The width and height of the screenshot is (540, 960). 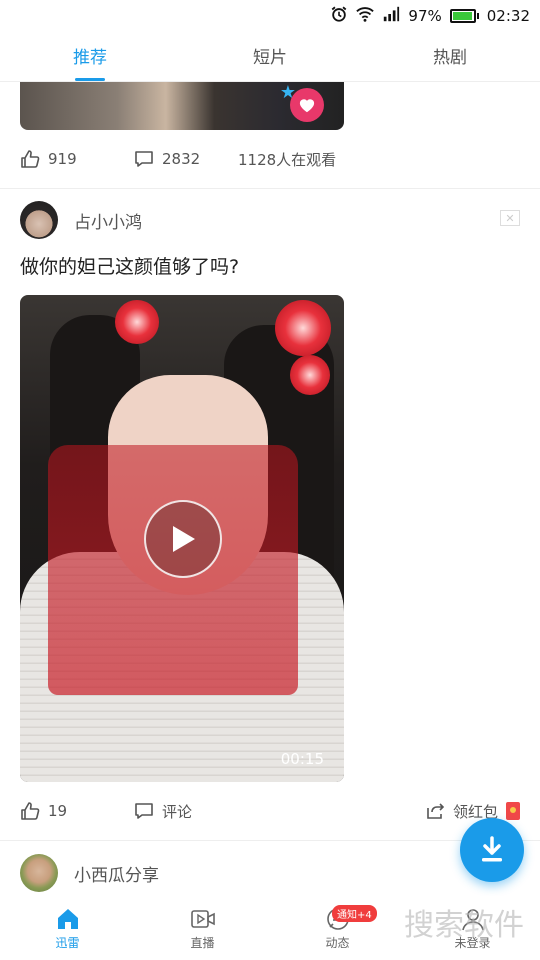 What do you see at coordinates (130, 267) in the screenshot?
I see `post-caption: 做你的妲己这颜值够了吗?` at bounding box center [130, 267].